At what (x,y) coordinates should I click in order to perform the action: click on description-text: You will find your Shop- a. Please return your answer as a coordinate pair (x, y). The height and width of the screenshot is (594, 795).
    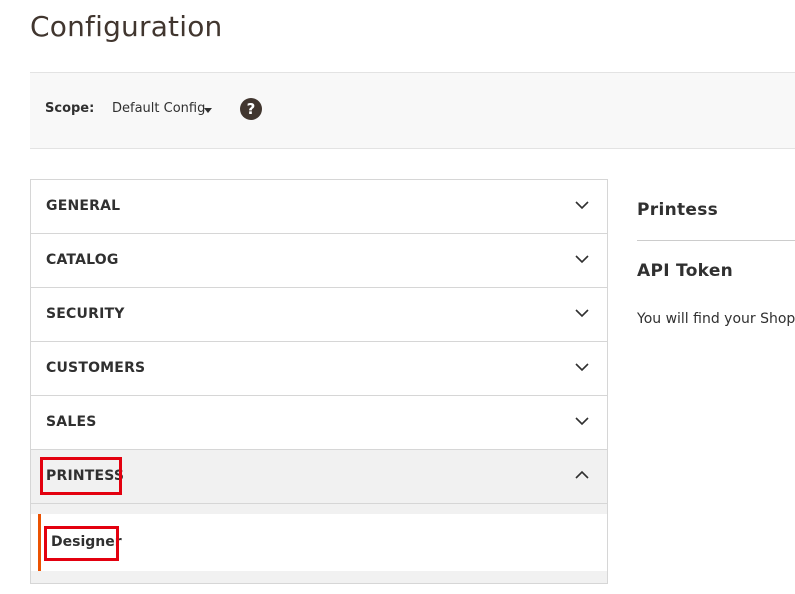
    Looking at the image, I should click on (716, 319).